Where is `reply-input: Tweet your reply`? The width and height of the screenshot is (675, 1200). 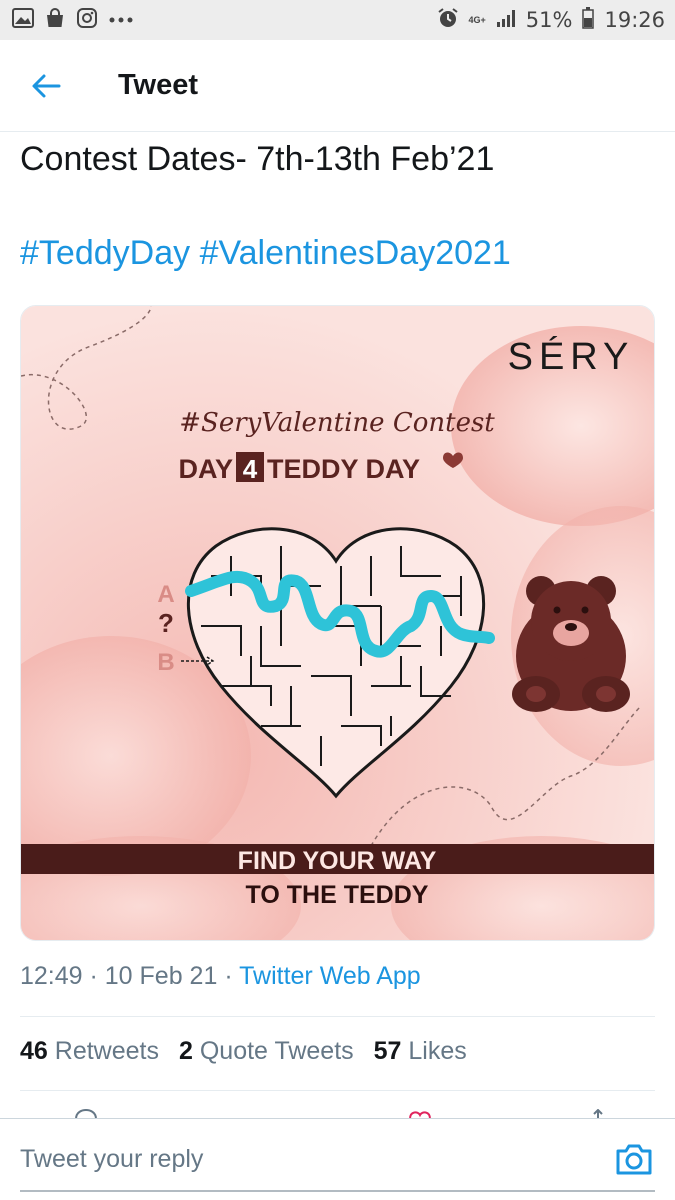 reply-input: Tweet your reply is located at coordinates (111, 1159).